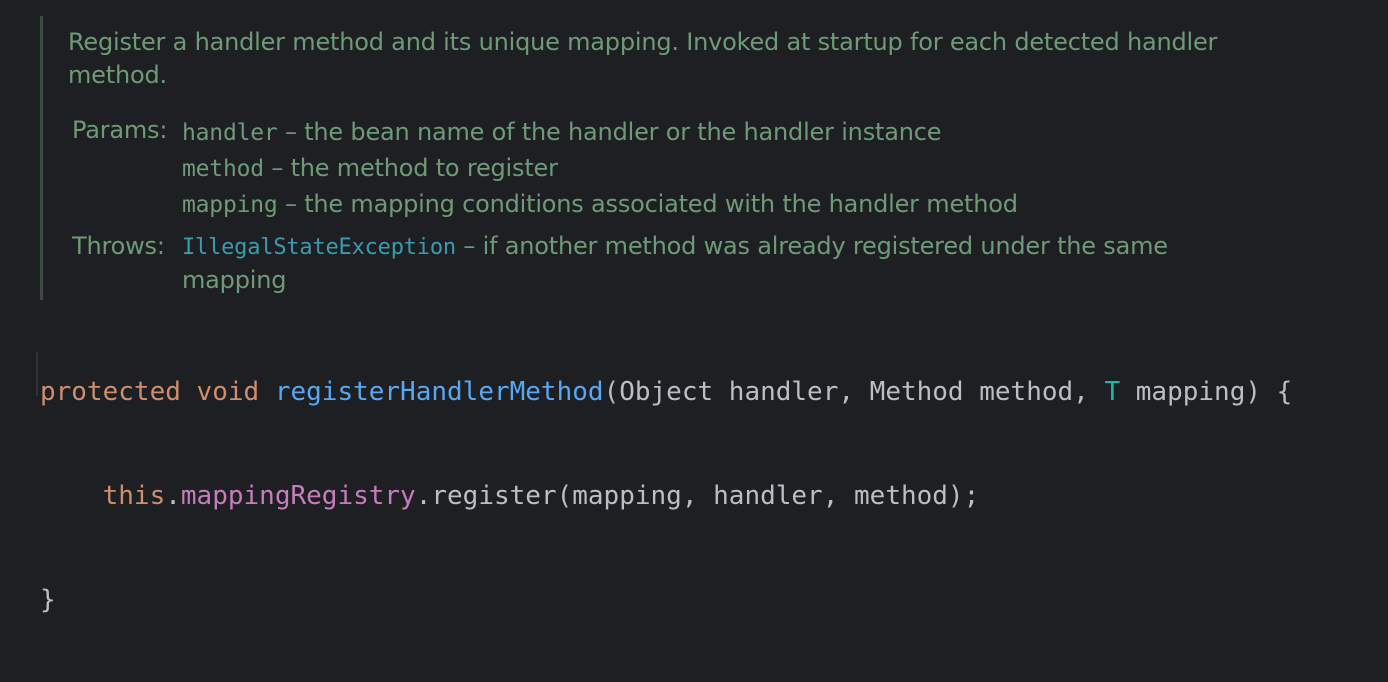 The image size is (1388, 682). What do you see at coordinates (48, 600) in the screenshot?
I see `closing-brace: }` at bounding box center [48, 600].